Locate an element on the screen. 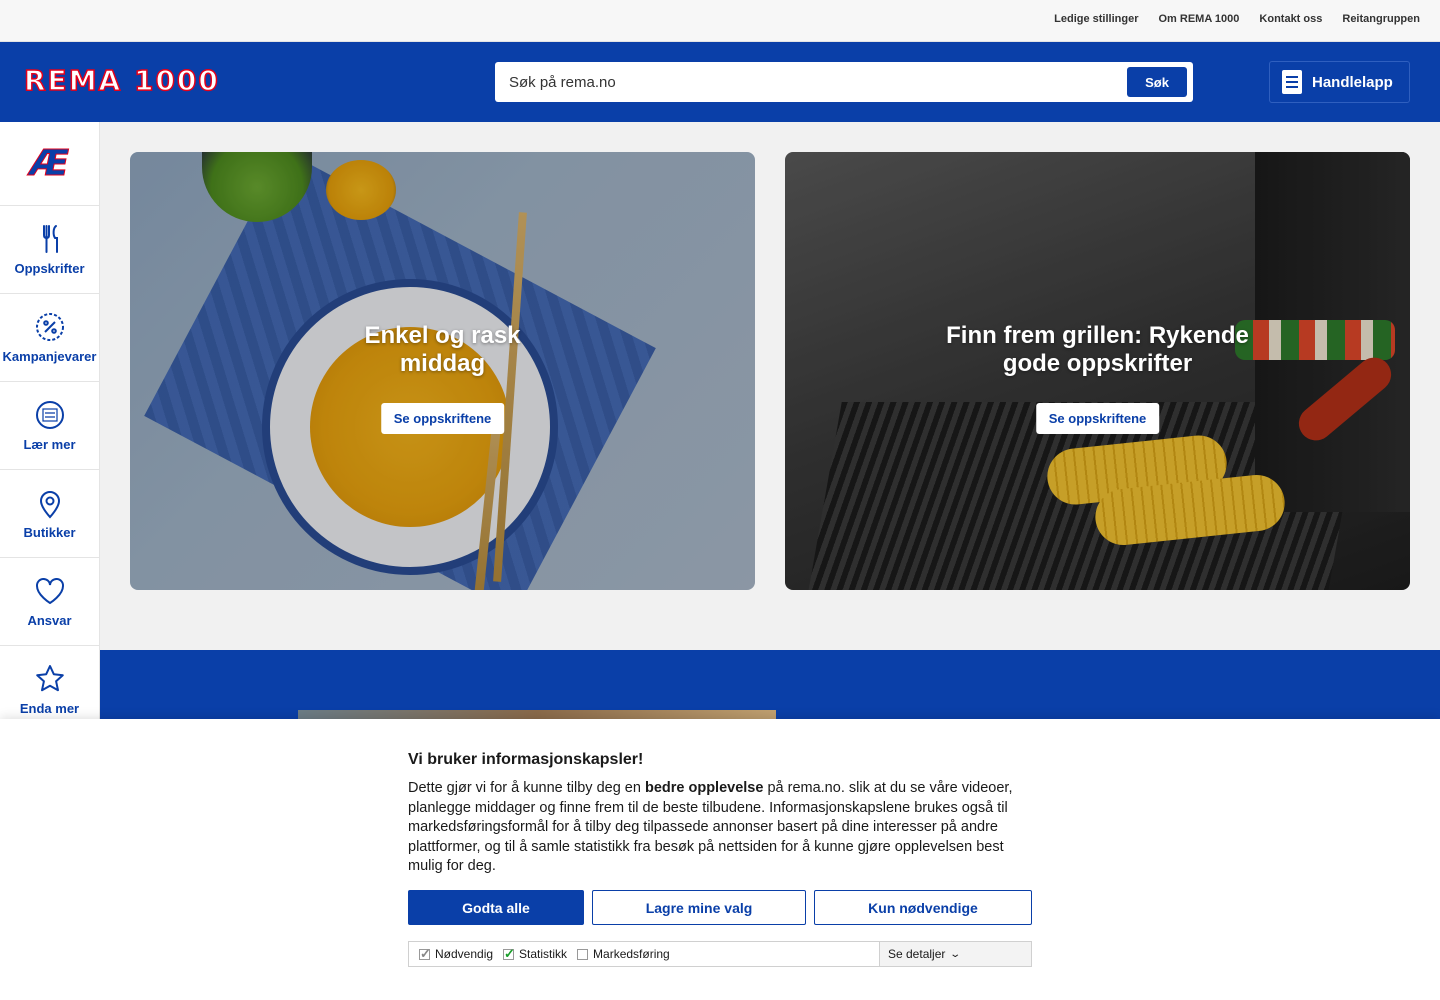 The width and height of the screenshot is (1440, 1000). see-details-toggle: Se detaljer ⌄ is located at coordinates (955, 954).